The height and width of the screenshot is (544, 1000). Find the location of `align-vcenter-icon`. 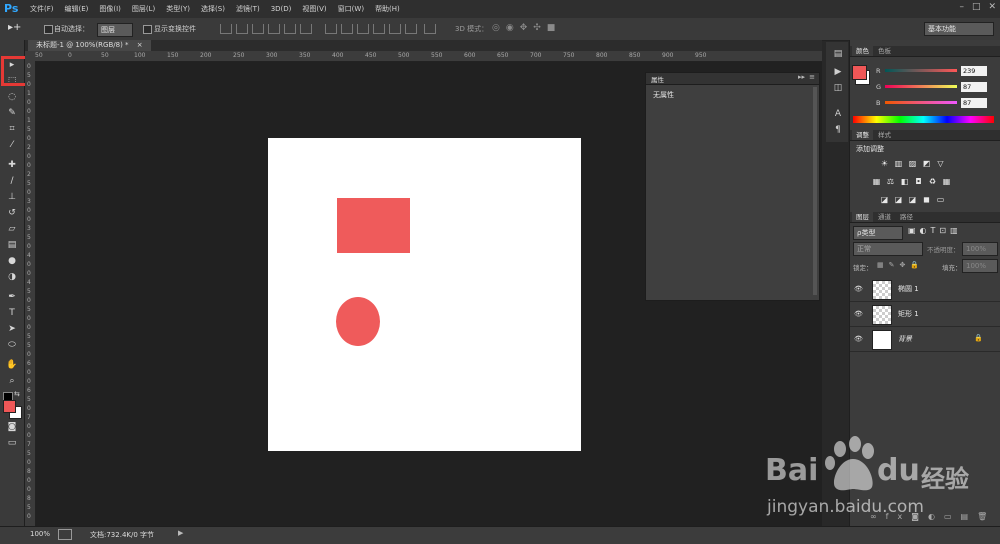

align-vcenter-icon is located at coordinates (242, 29).